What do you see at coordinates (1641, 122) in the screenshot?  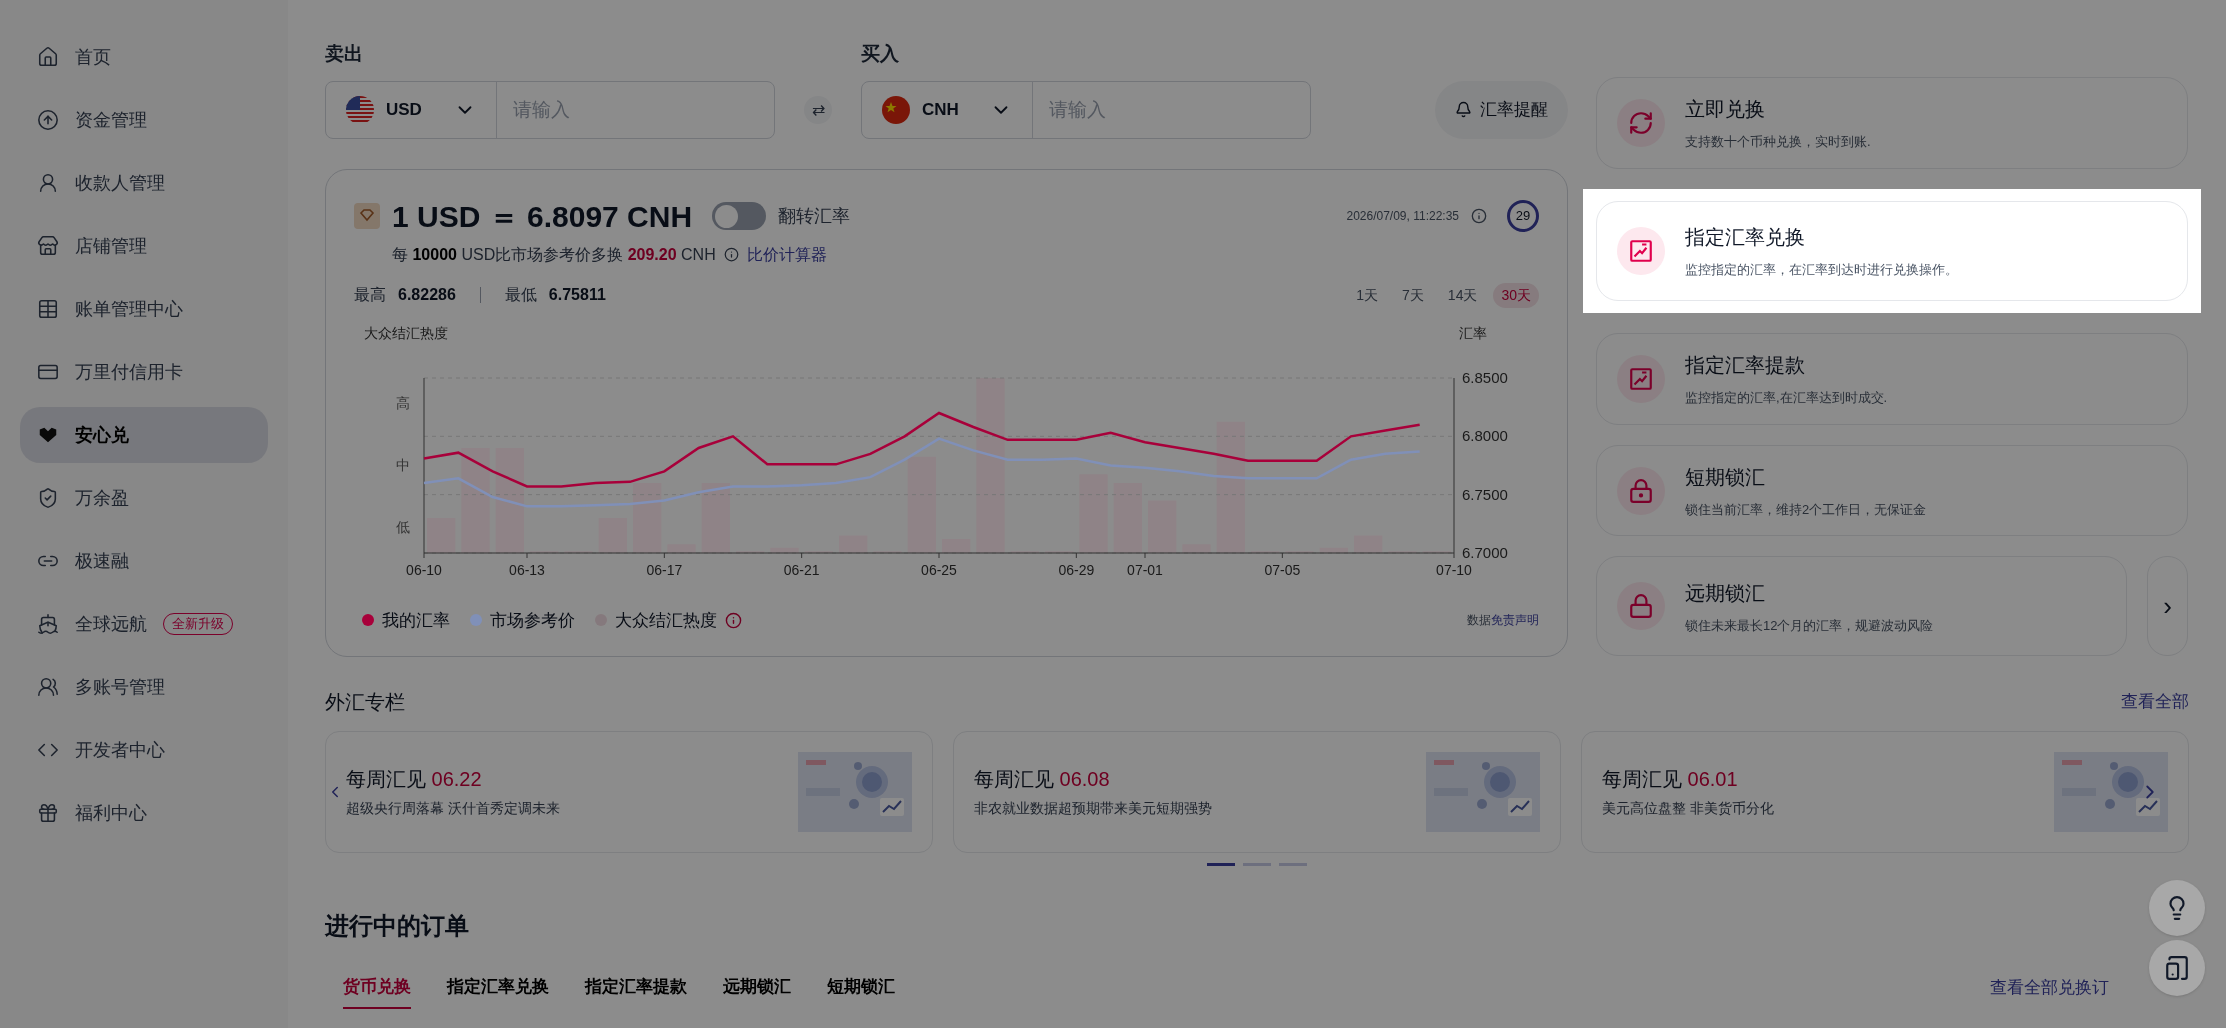 I see `exchange-icon` at bounding box center [1641, 122].